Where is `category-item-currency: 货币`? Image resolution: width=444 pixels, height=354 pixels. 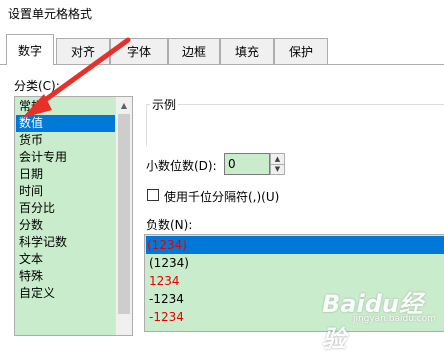
category-item-currency: 货币 is located at coordinates (68, 140).